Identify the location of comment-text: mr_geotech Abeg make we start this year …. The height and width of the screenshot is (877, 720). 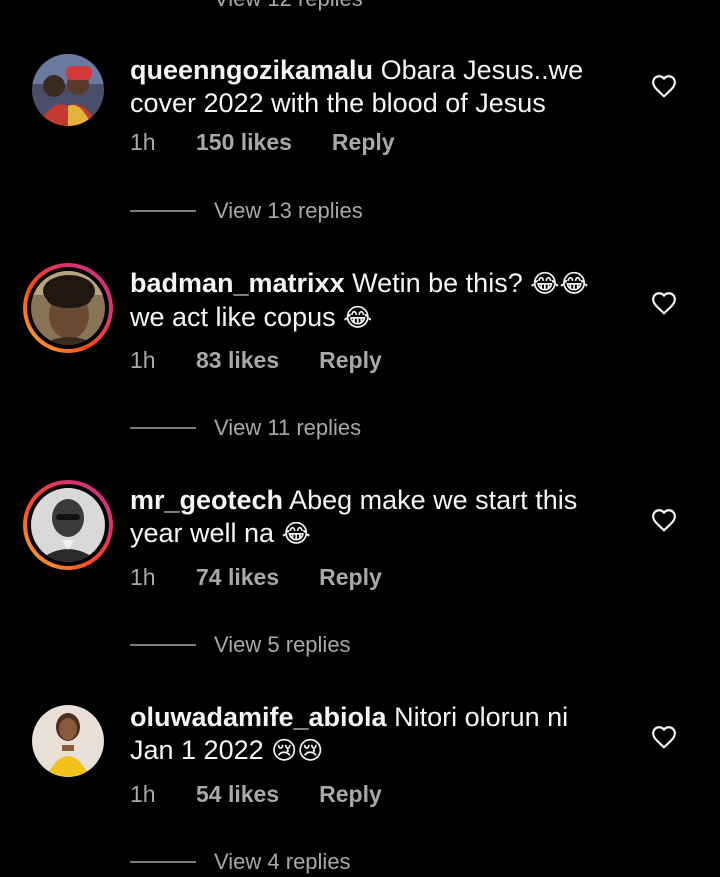
(370, 517).